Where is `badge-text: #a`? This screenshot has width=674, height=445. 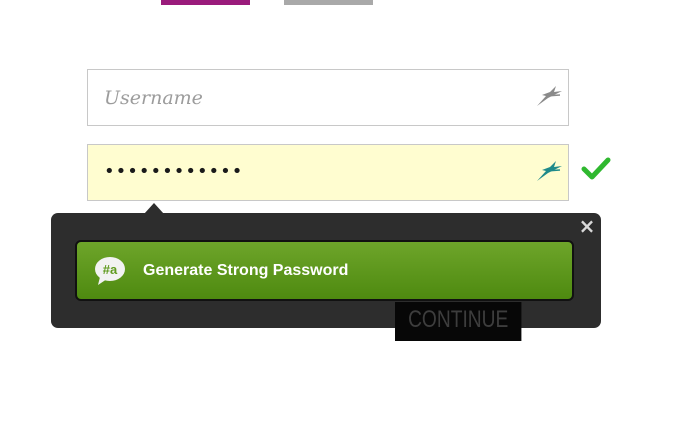 badge-text: #a is located at coordinates (110, 269).